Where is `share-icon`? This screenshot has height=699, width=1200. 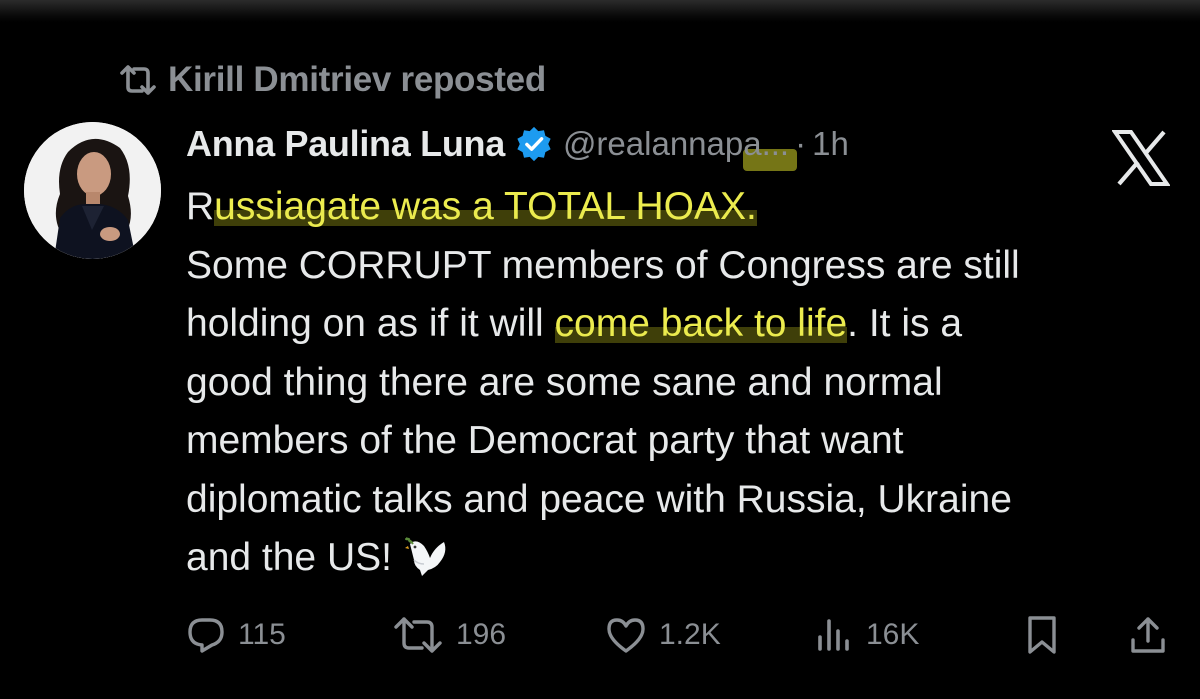
share-icon is located at coordinates (1148, 635).